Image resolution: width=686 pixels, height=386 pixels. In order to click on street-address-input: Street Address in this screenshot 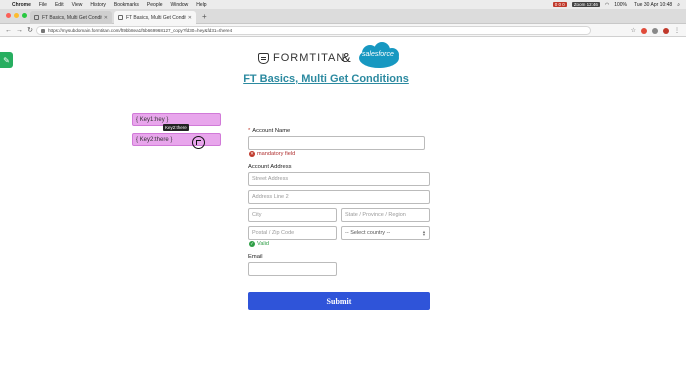, I will do `click(339, 179)`.